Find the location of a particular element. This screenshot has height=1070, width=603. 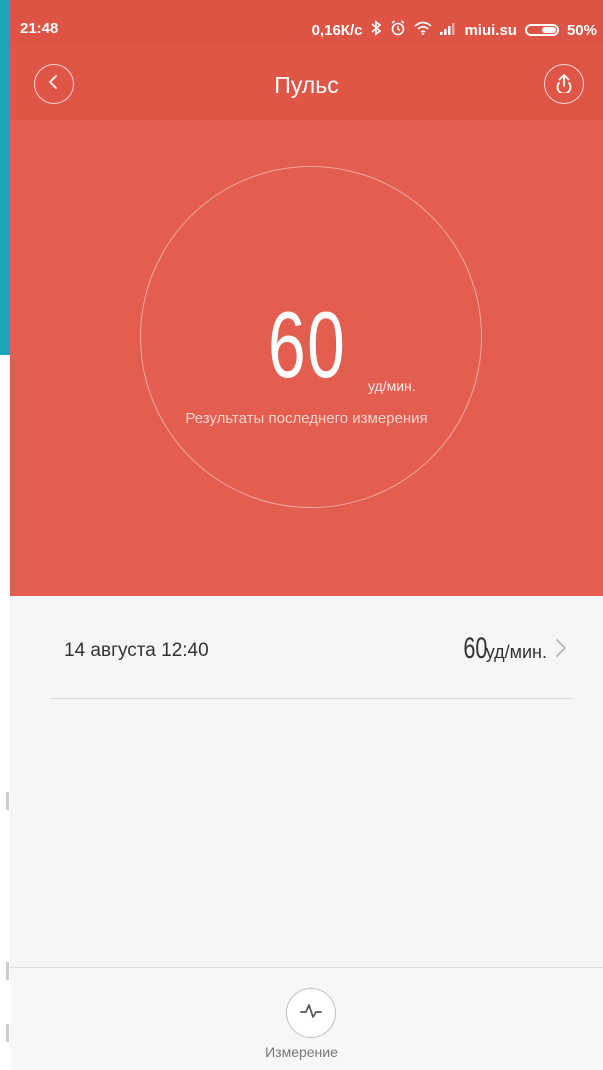

measure-button is located at coordinates (311, 1013).